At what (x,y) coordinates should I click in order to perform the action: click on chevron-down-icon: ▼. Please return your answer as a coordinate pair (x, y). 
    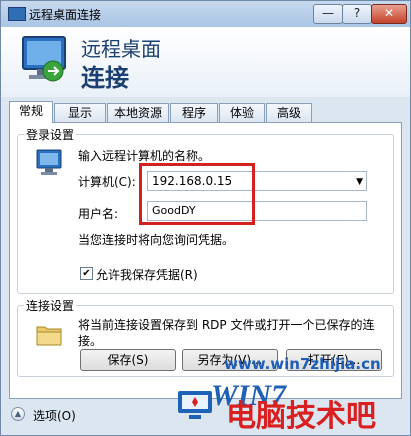
    Looking at the image, I should click on (359, 182).